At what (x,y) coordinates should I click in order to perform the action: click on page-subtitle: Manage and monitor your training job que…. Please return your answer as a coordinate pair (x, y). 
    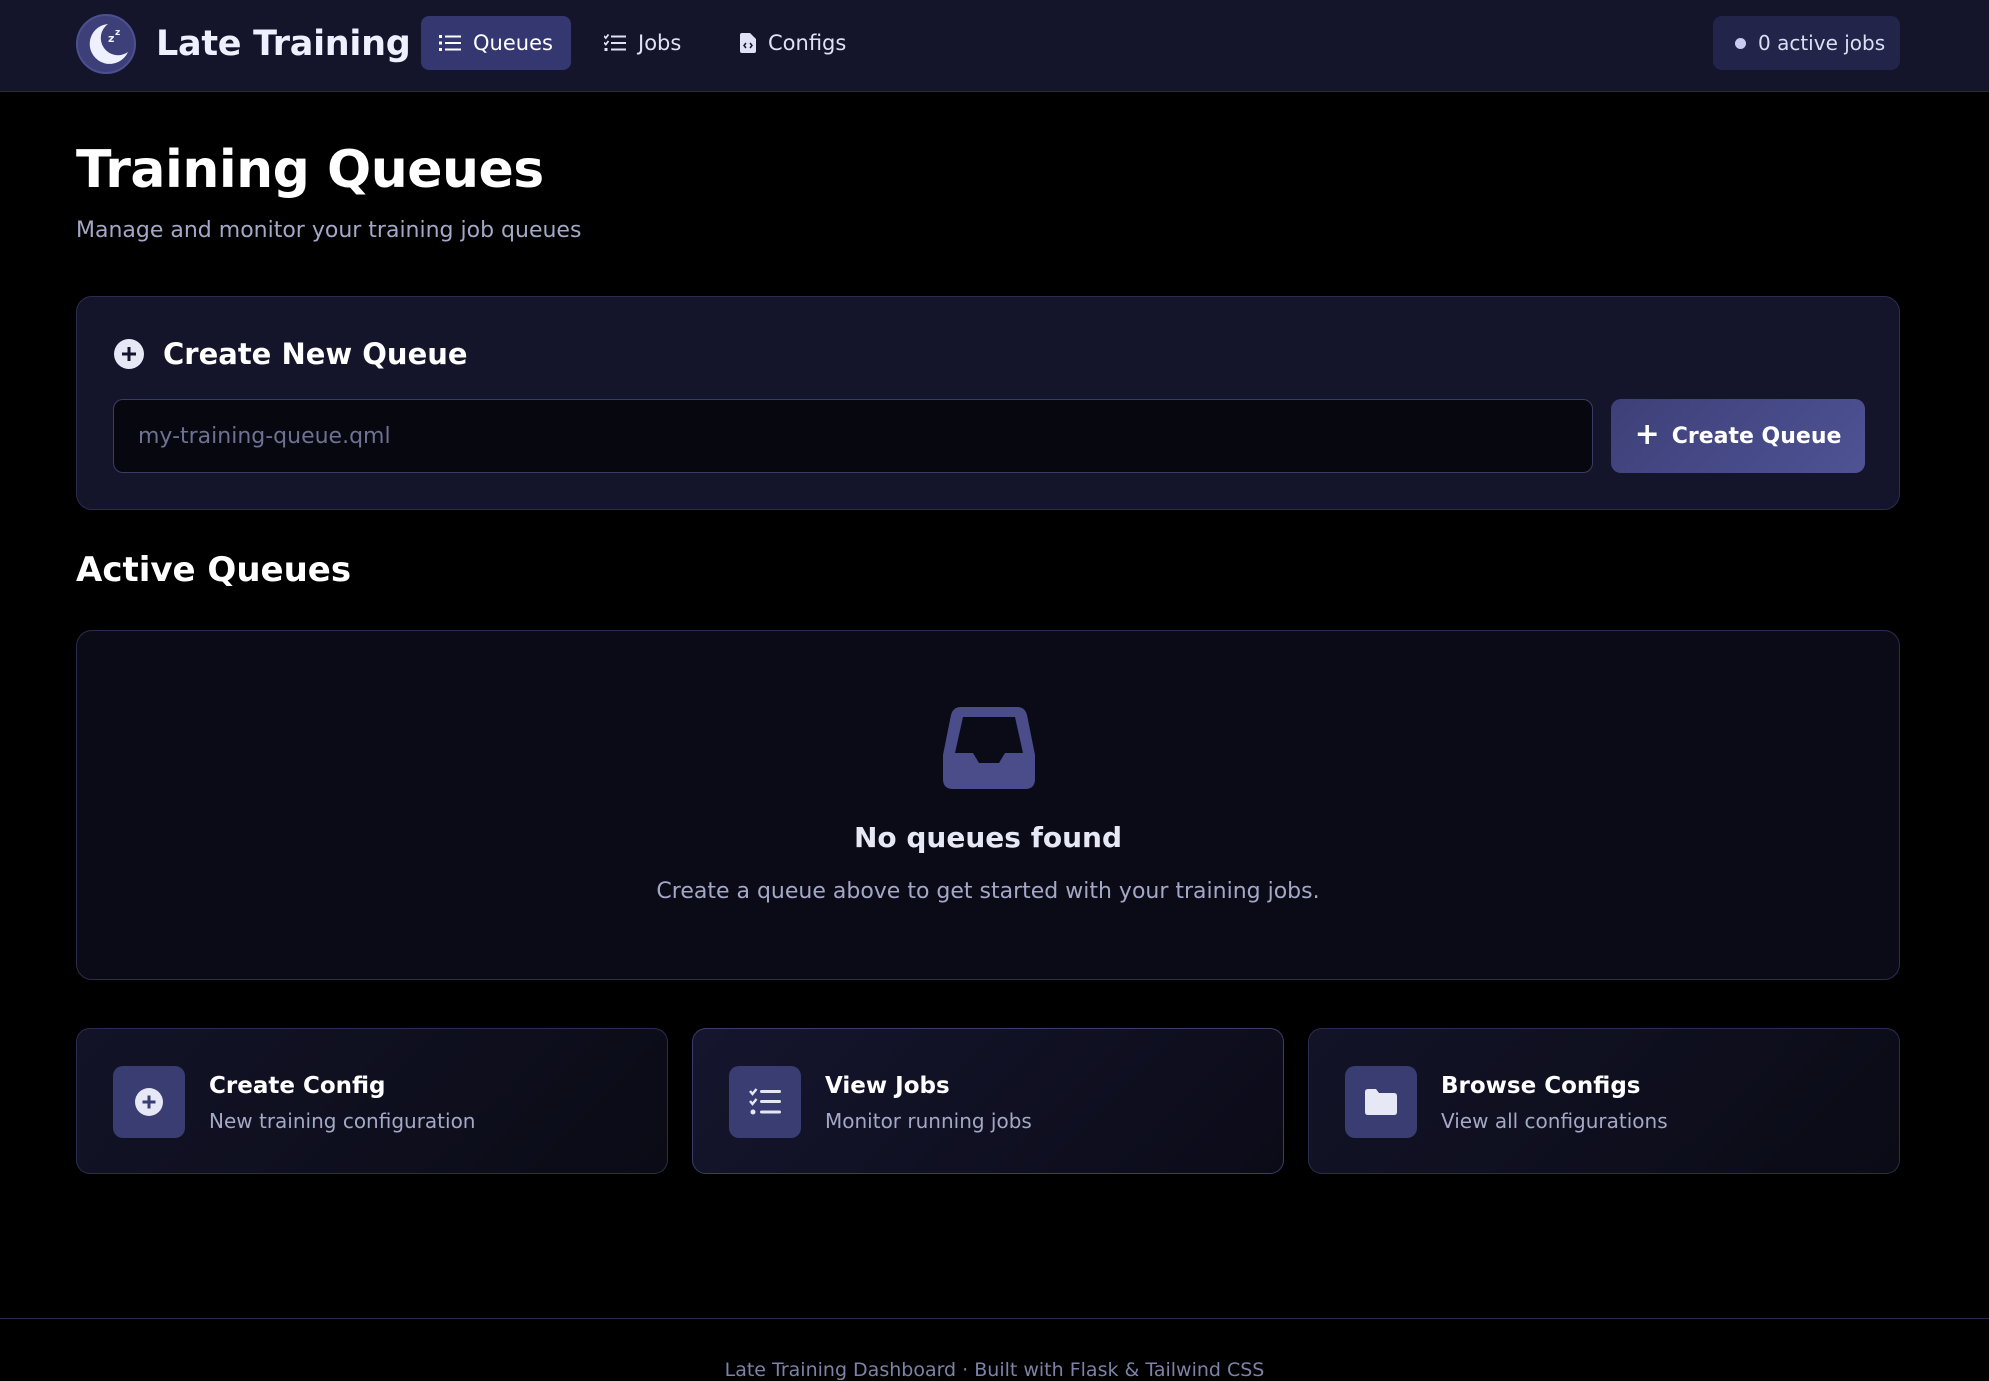
    Looking at the image, I should click on (329, 230).